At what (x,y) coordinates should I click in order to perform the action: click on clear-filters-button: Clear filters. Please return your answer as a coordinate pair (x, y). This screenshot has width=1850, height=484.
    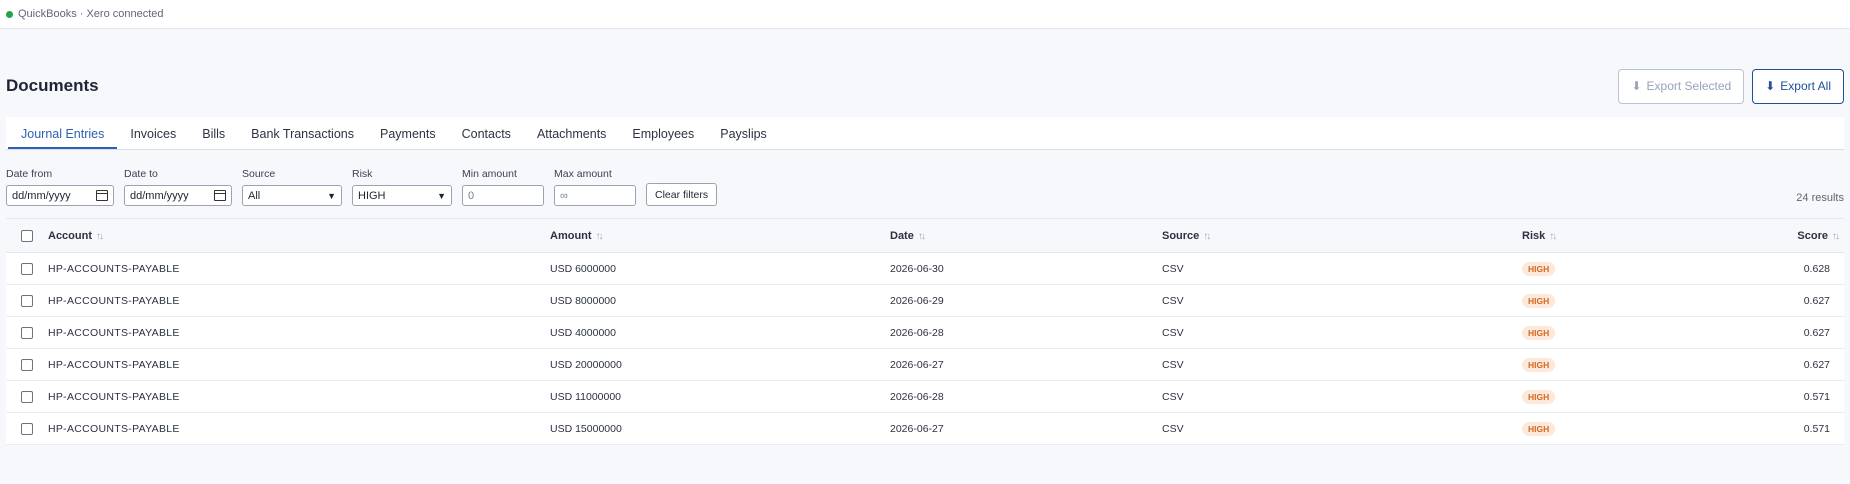
    Looking at the image, I should click on (682, 194).